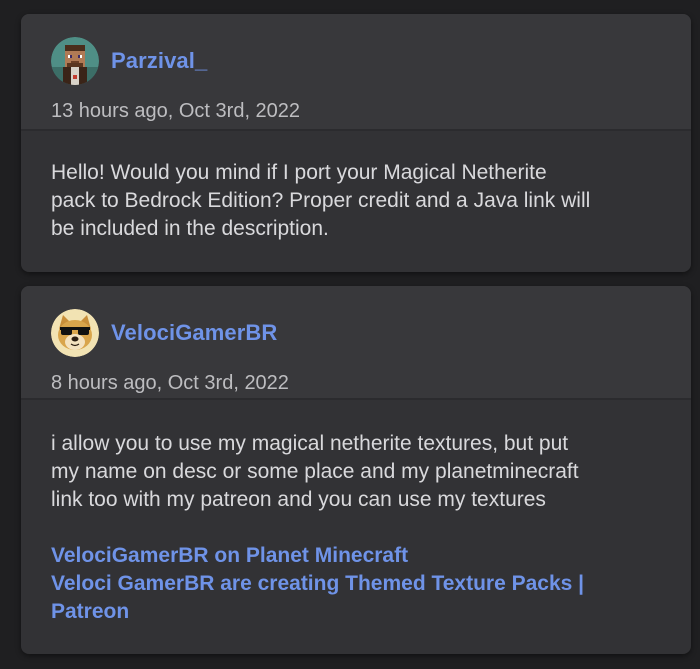 This screenshot has width=700, height=669. What do you see at coordinates (356, 556) in the screenshot?
I see `planet-minecraft-link: VelociGamerBR on Planet Minecraft` at bounding box center [356, 556].